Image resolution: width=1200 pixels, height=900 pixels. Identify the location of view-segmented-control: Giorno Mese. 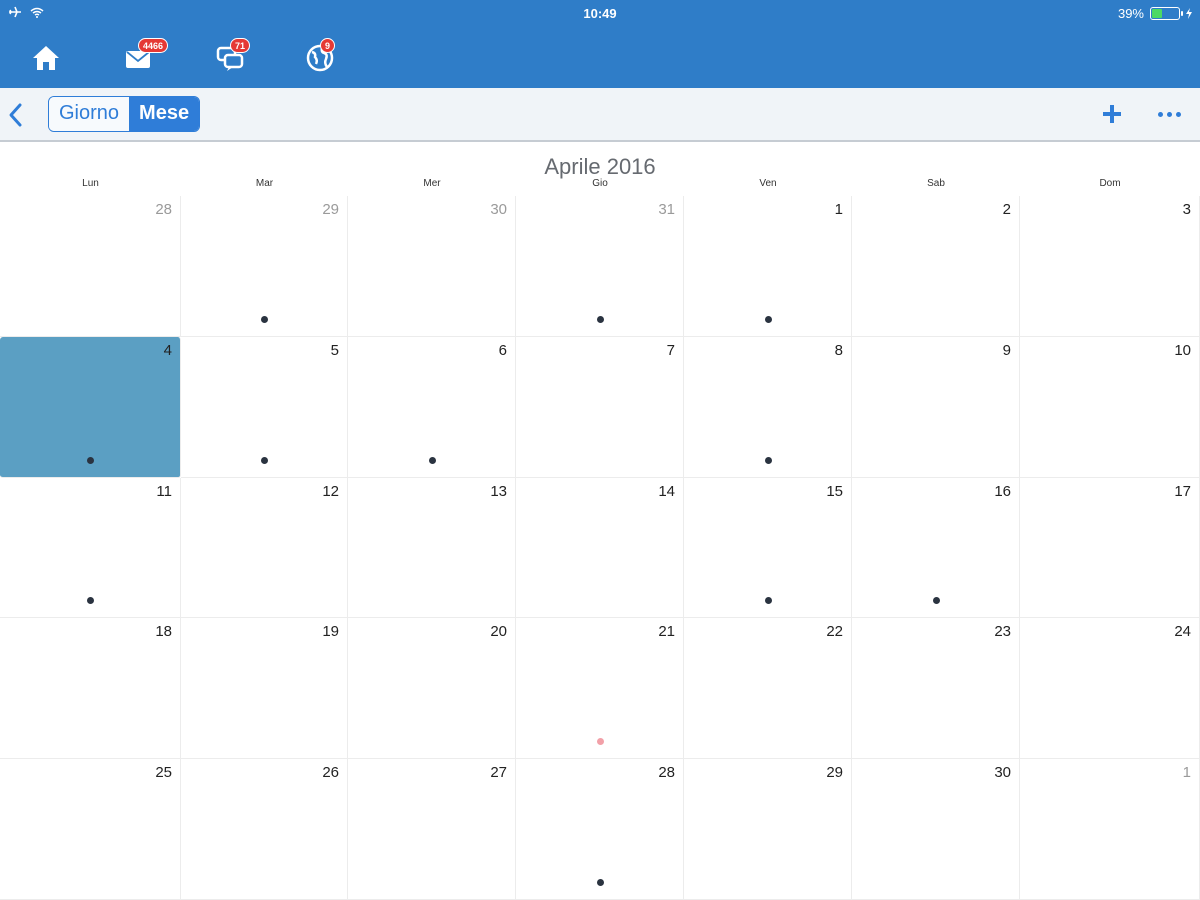
(124, 114).